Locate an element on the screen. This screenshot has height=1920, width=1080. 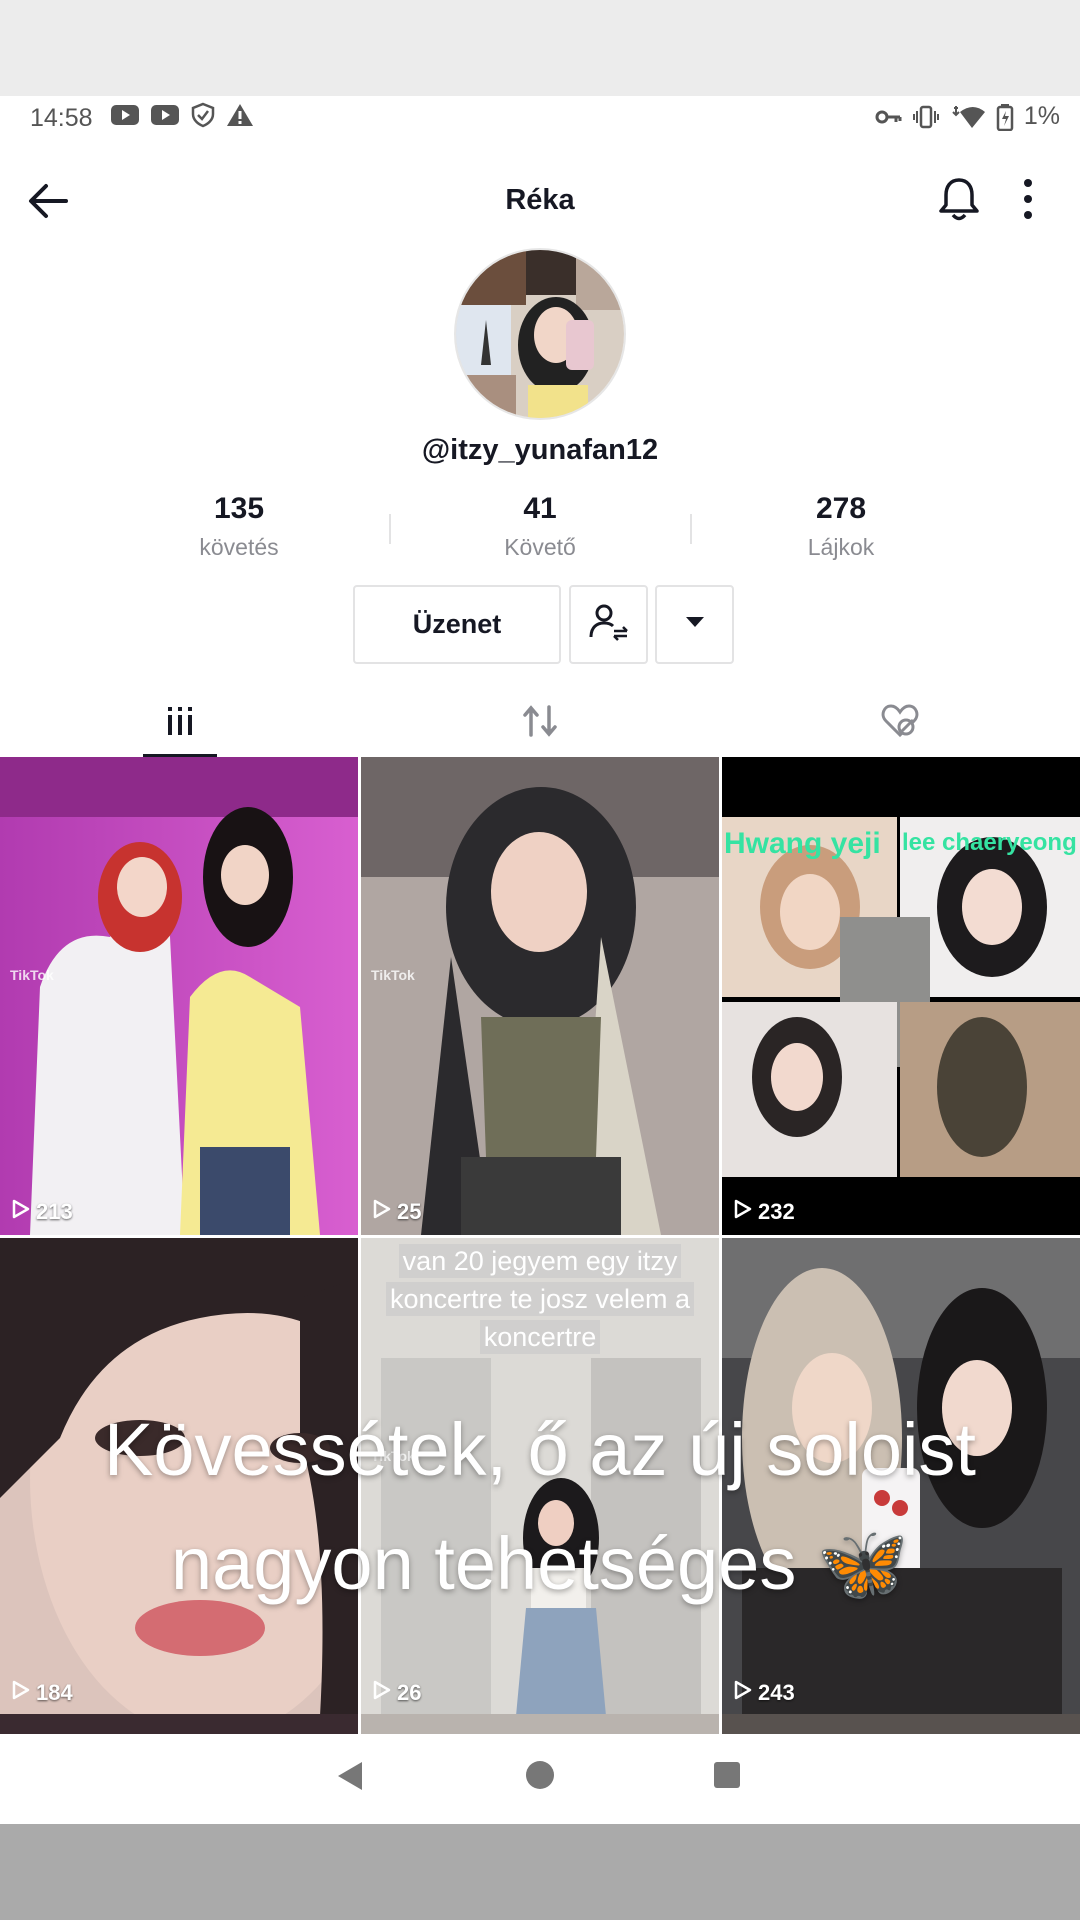
stat-label: követés is located at coordinates (239, 547).